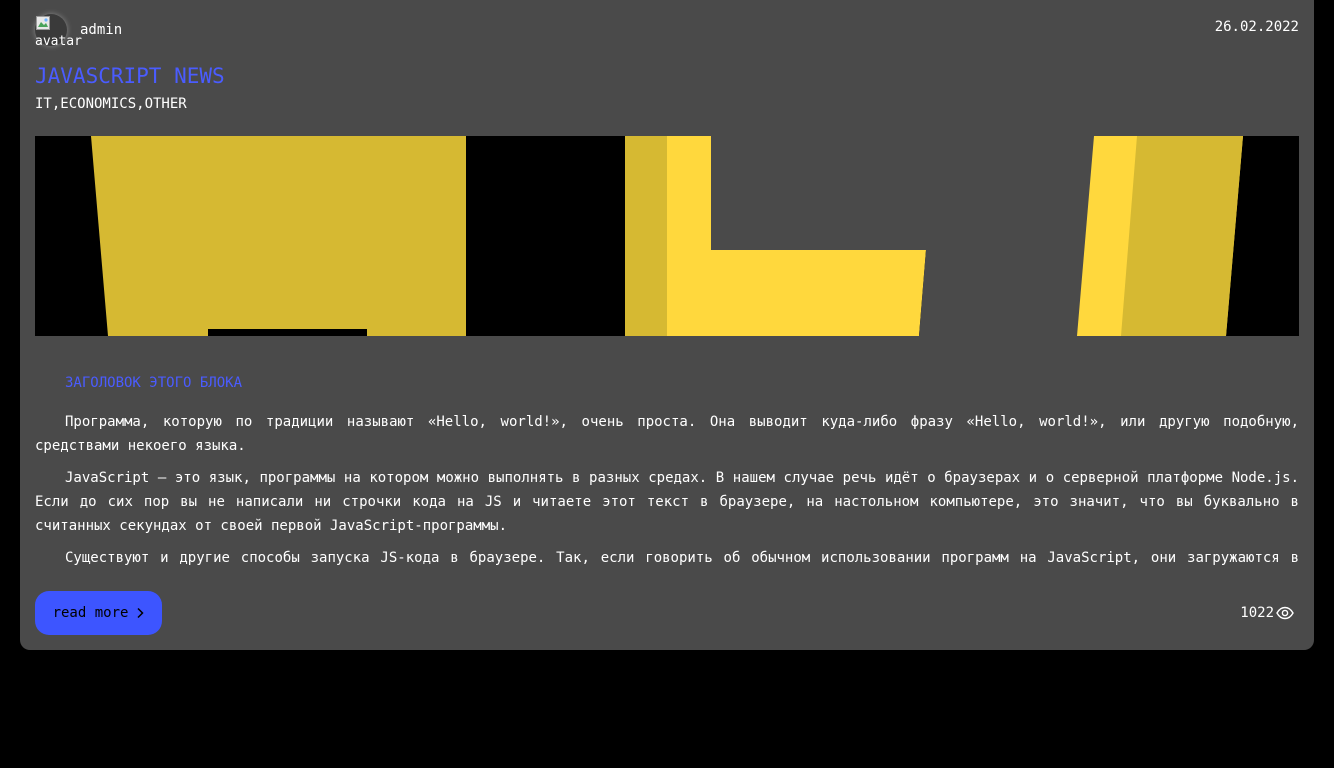 Image resolution: width=1334 pixels, height=768 pixels. What do you see at coordinates (1256, 27) in the screenshot?
I see `post-date: 26.02.2022` at bounding box center [1256, 27].